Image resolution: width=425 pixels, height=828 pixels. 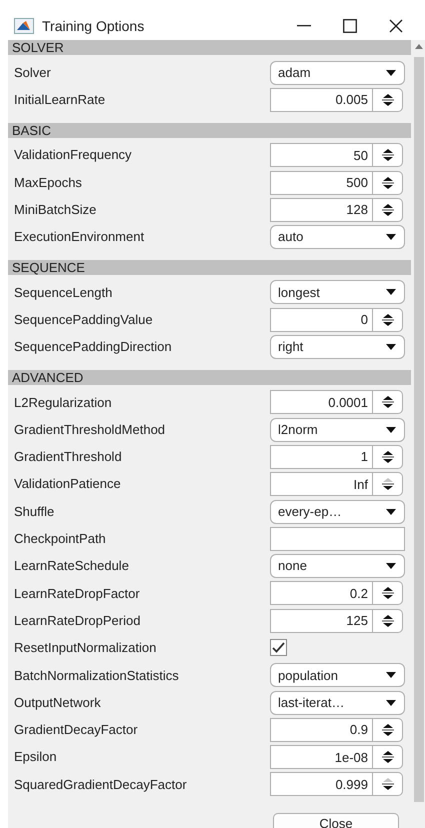 I want to click on property-label: MaxEpochs, so click(x=48, y=183).